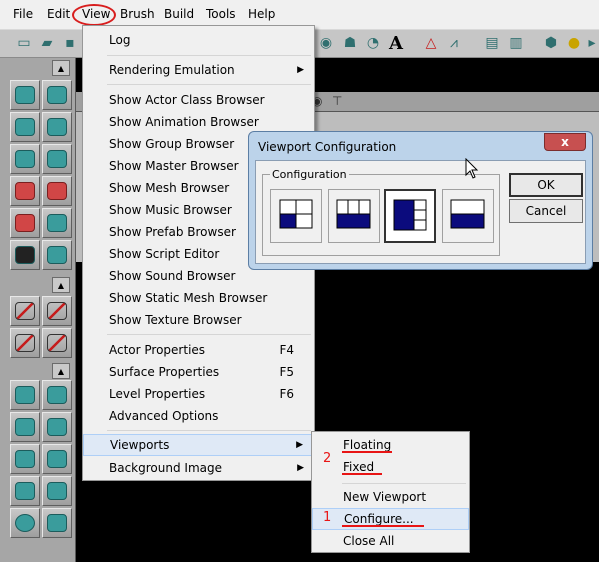 The width and height of the screenshot is (599, 562). What do you see at coordinates (565, 142) in the screenshot?
I see `close-icon: x` at bounding box center [565, 142].